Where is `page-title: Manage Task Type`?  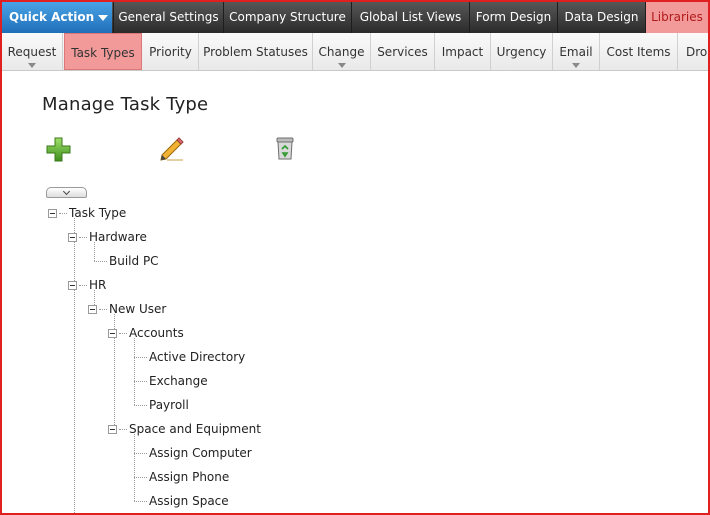
page-title: Manage Task Type is located at coordinates (125, 104).